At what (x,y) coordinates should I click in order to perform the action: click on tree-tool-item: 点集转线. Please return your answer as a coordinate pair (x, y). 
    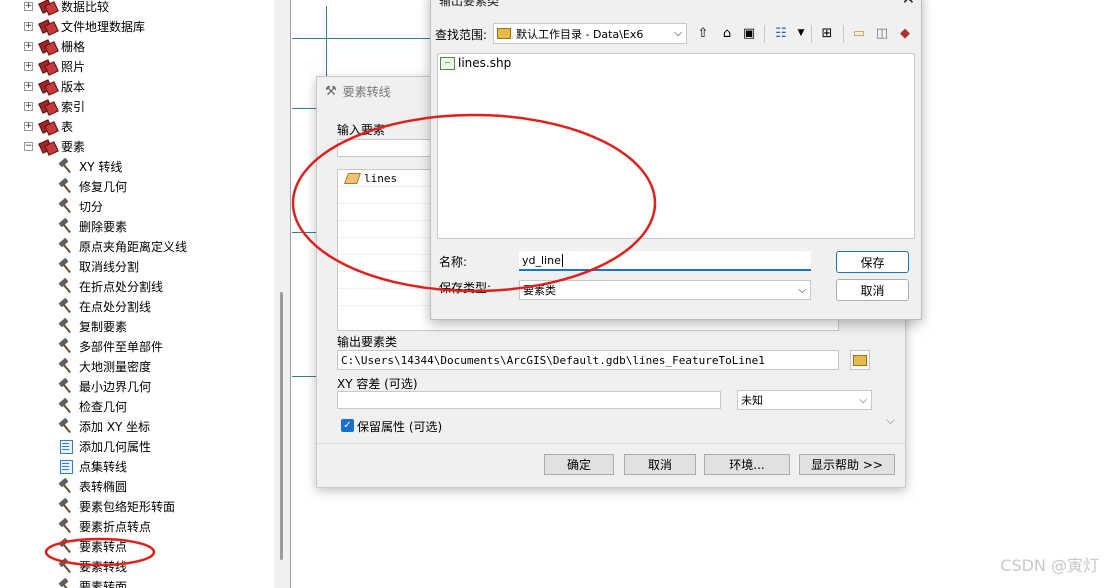
    Looking at the image, I should click on (92, 466).